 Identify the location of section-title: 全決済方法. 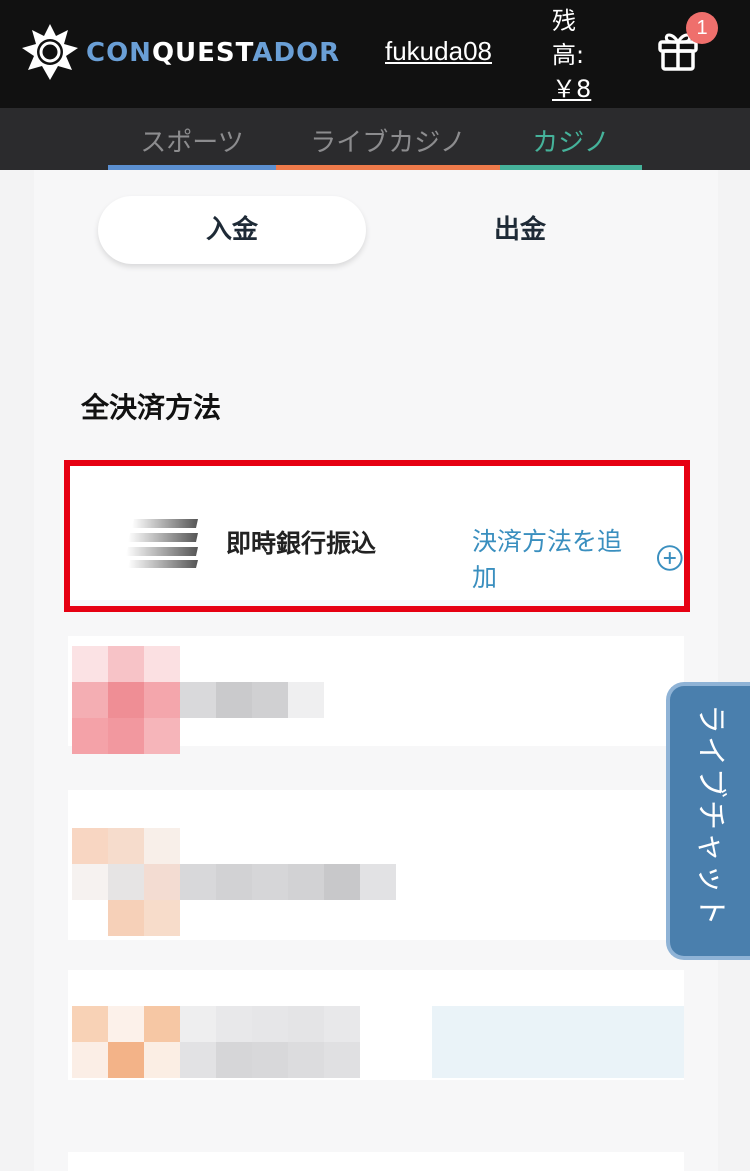
(151, 407).